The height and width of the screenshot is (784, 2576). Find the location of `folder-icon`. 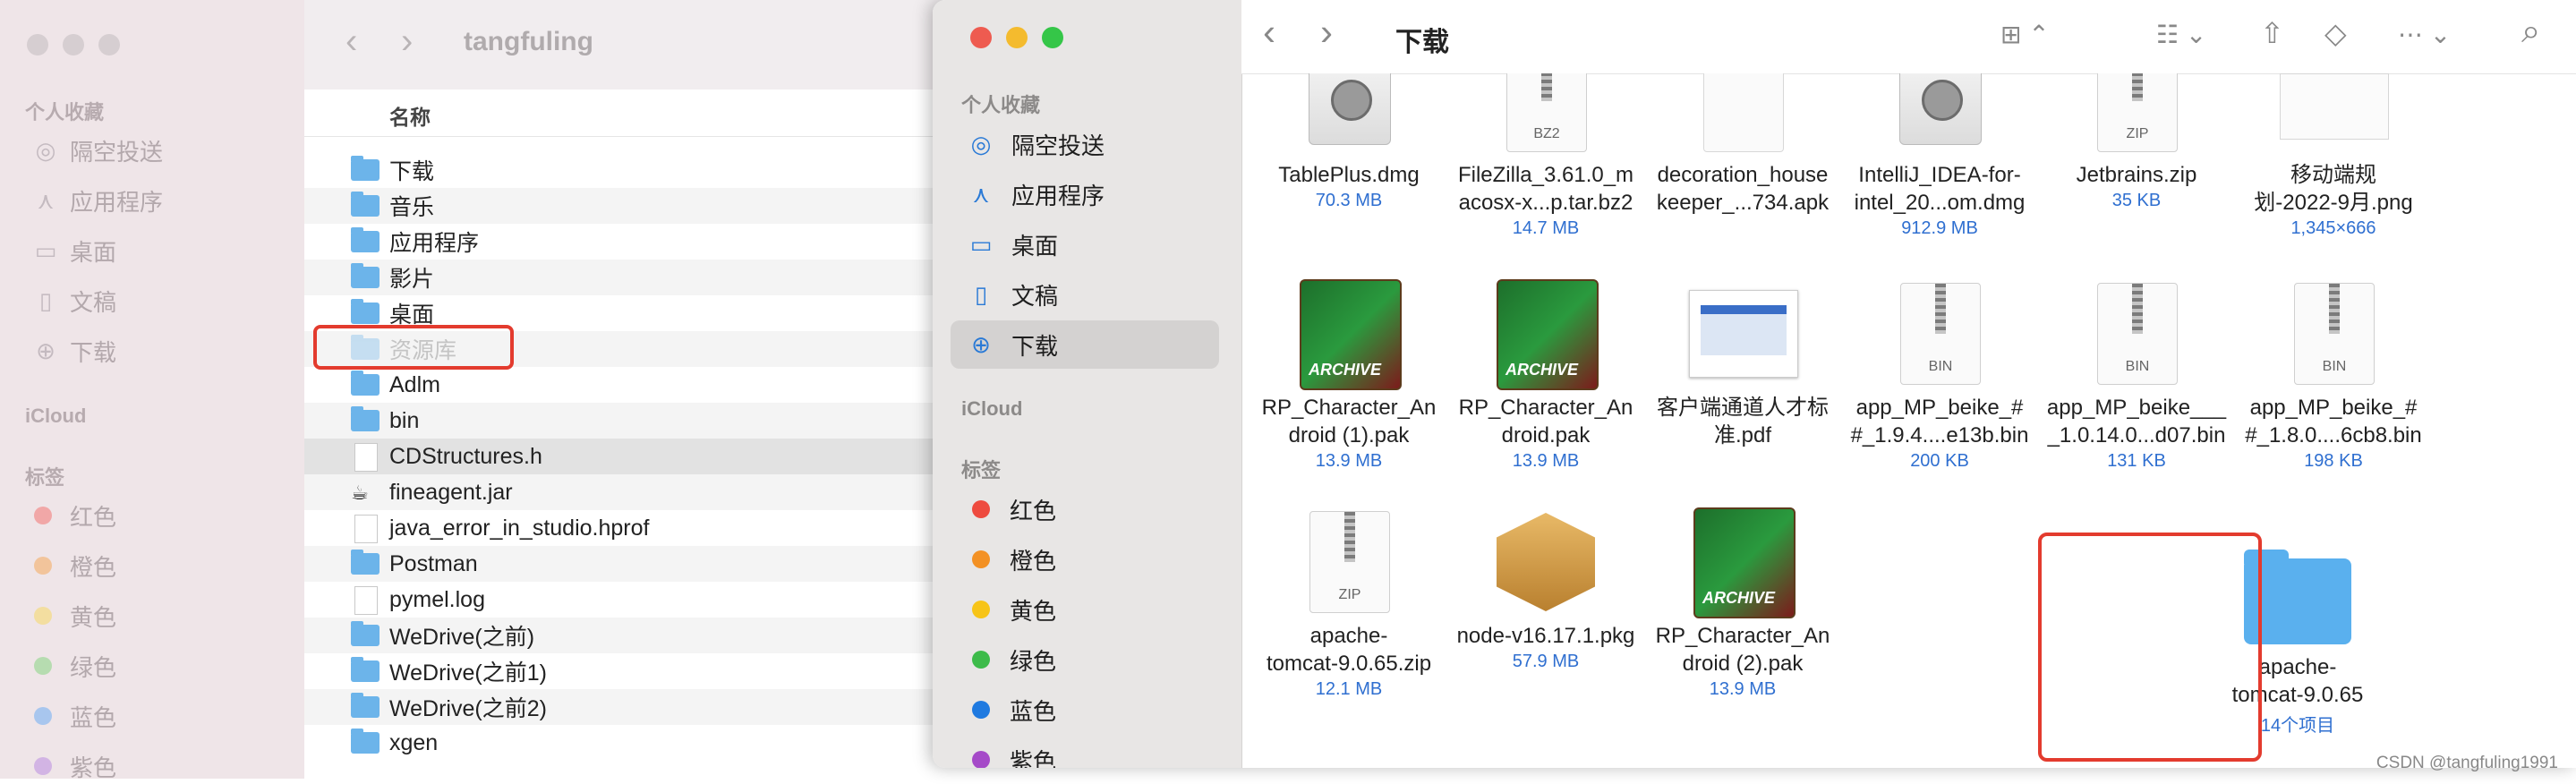

folder-icon is located at coordinates (365, 633).